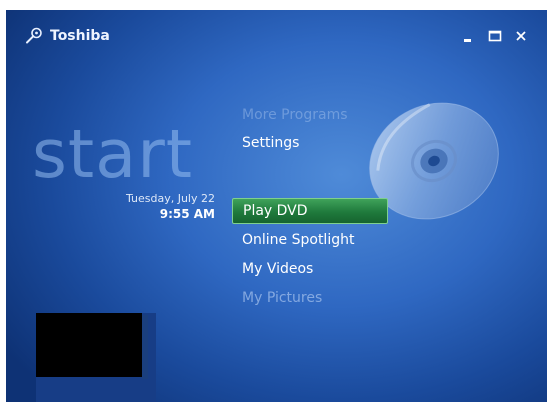  I want to click on menu-item-play-dvd: Play DVD, so click(310, 211).